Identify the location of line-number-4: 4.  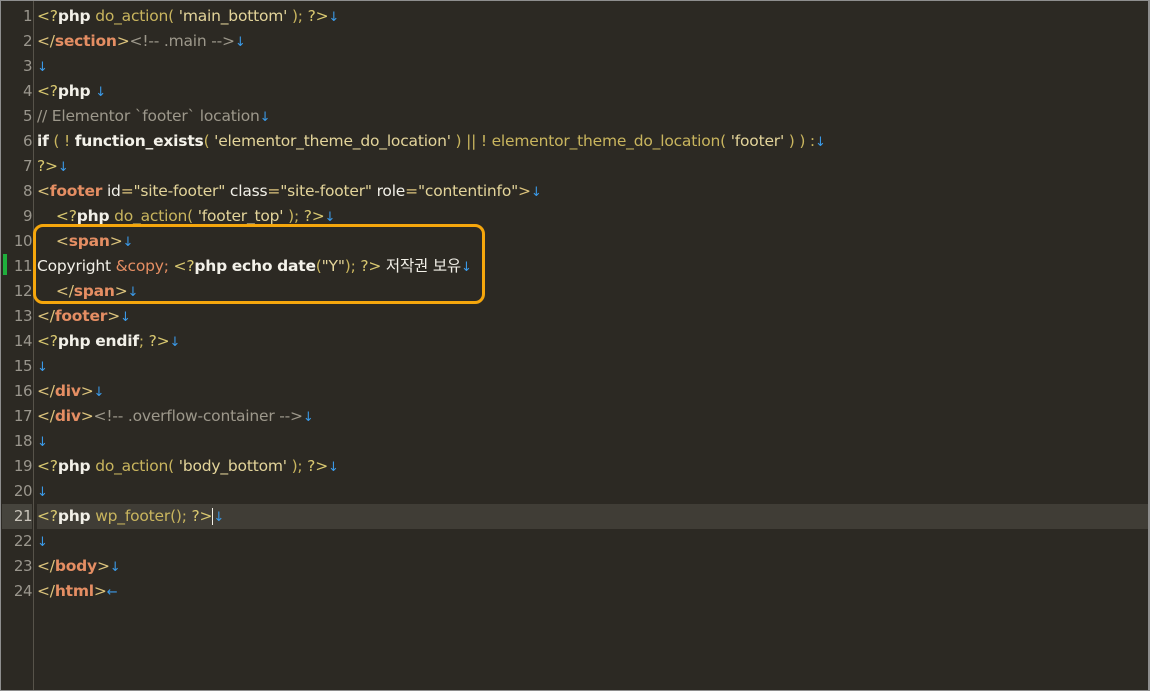
(17, 91).